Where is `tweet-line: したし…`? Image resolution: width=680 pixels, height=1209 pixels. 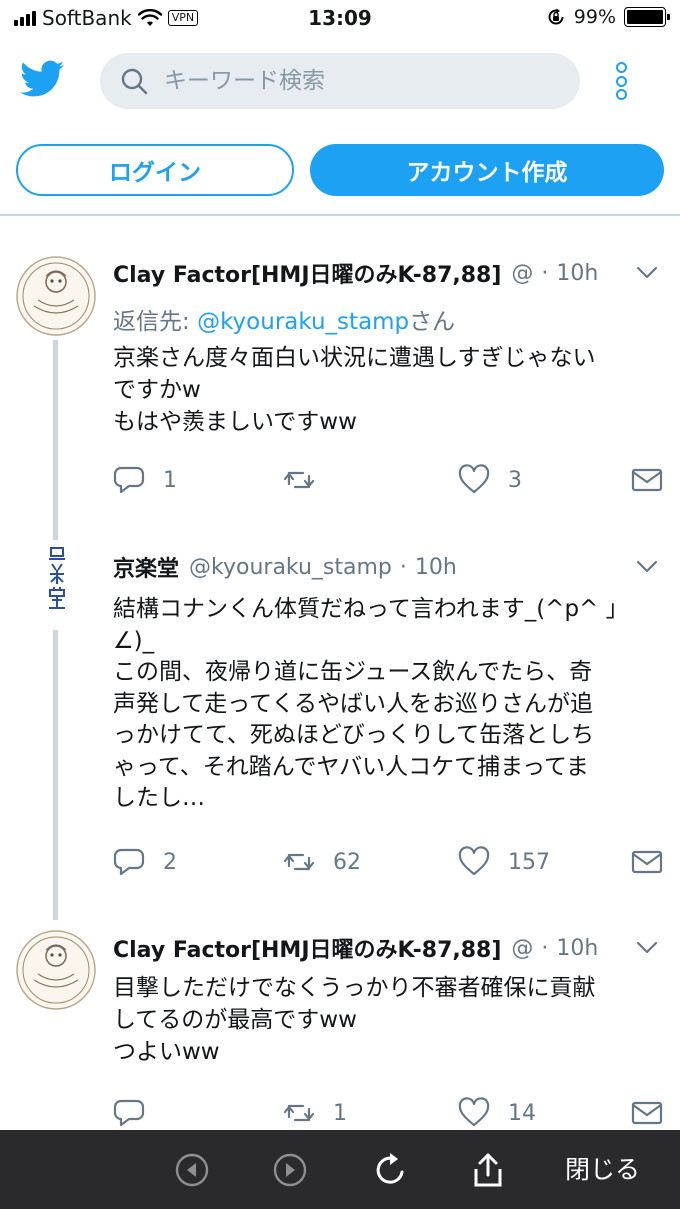
tweet-line: したし… is located at coordinates (159, 798).